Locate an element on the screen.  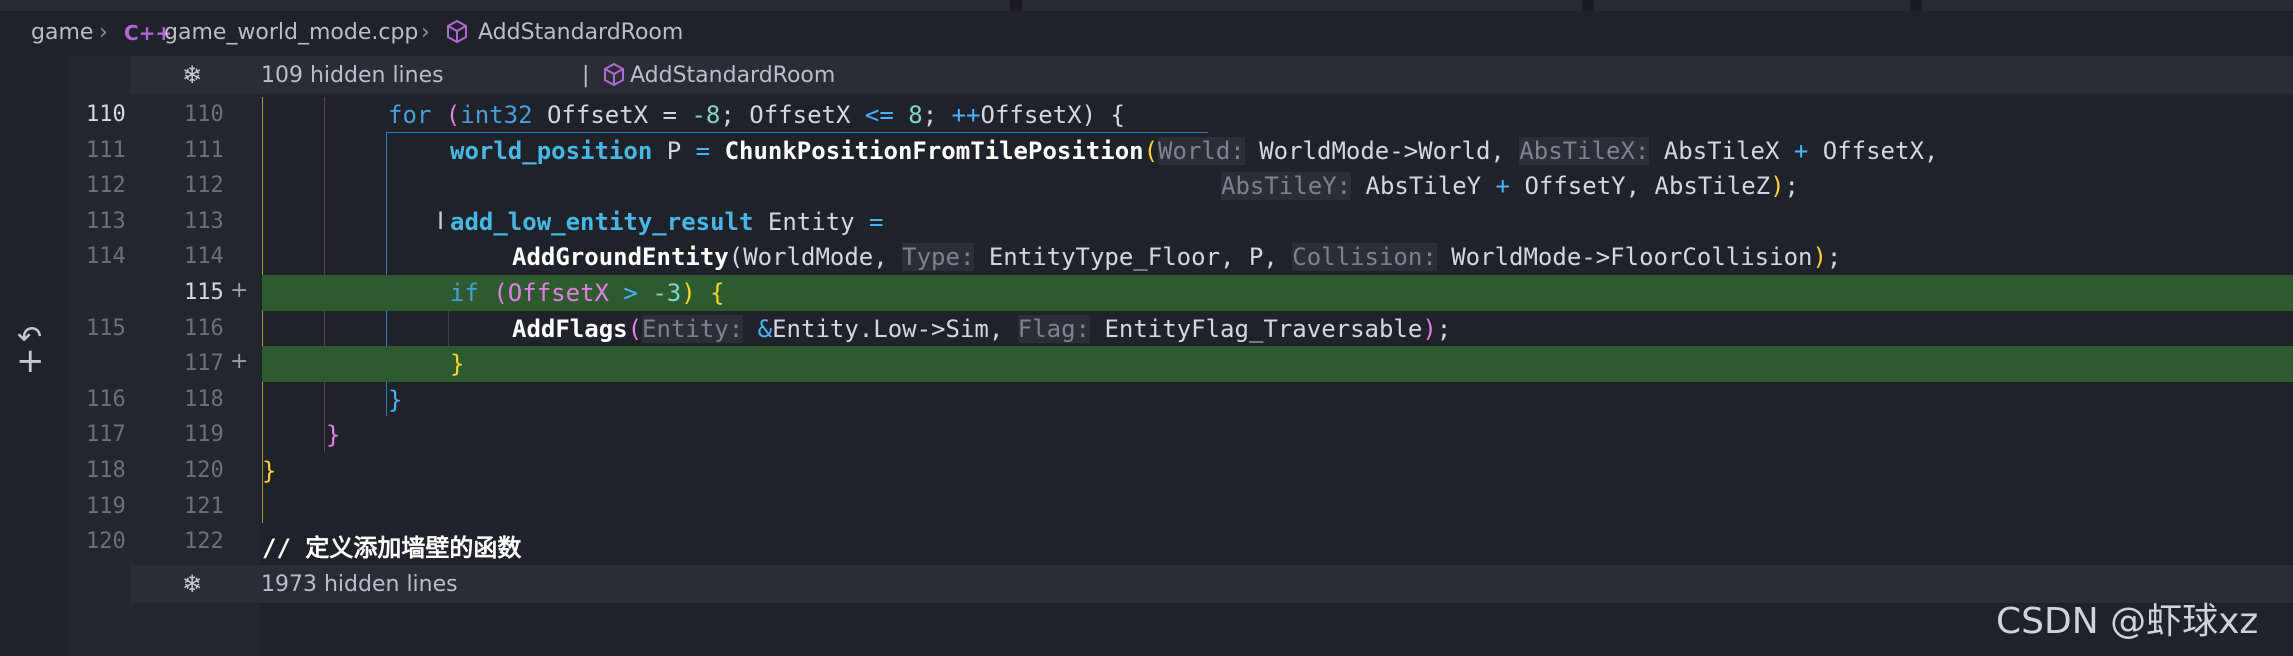
code-line: 119 121 is located at coordinates (1146, 507).